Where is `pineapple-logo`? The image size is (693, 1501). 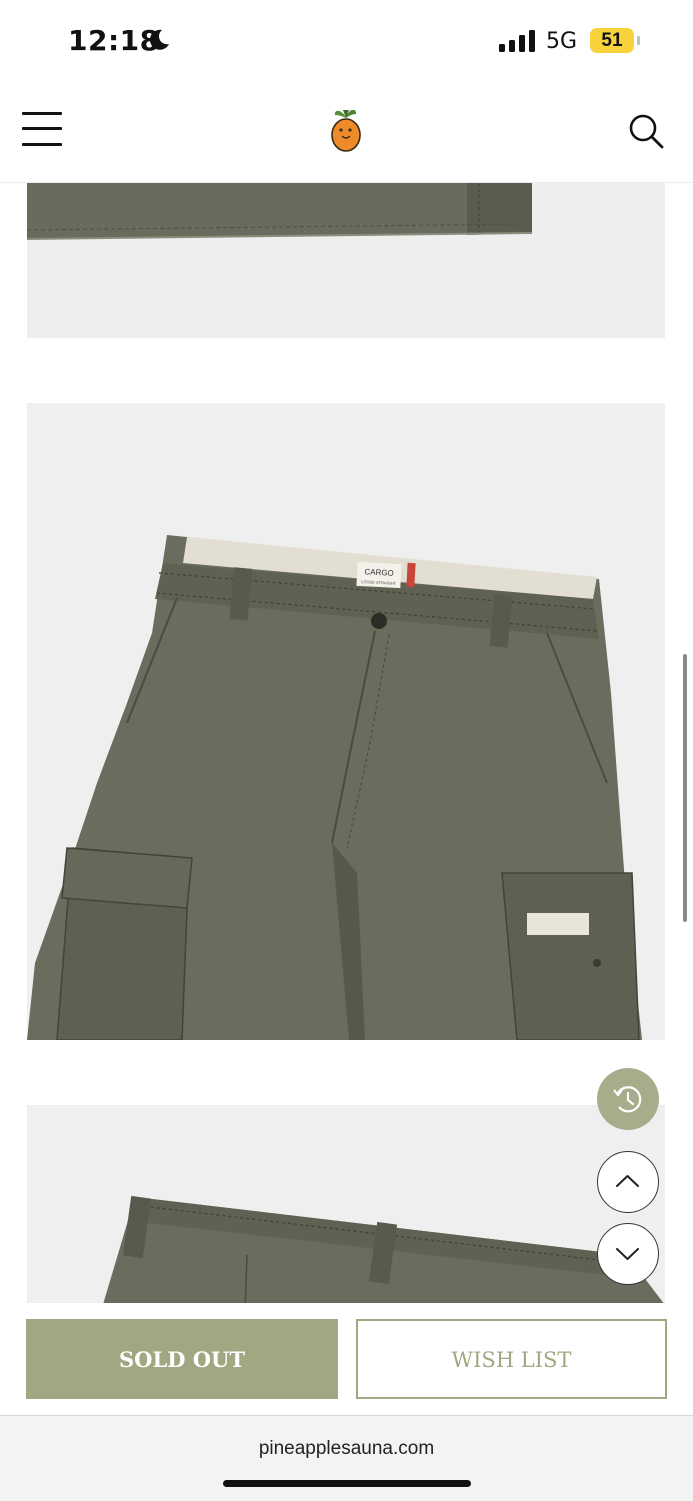
pineapple-logo is located at coordinates (346, 129).